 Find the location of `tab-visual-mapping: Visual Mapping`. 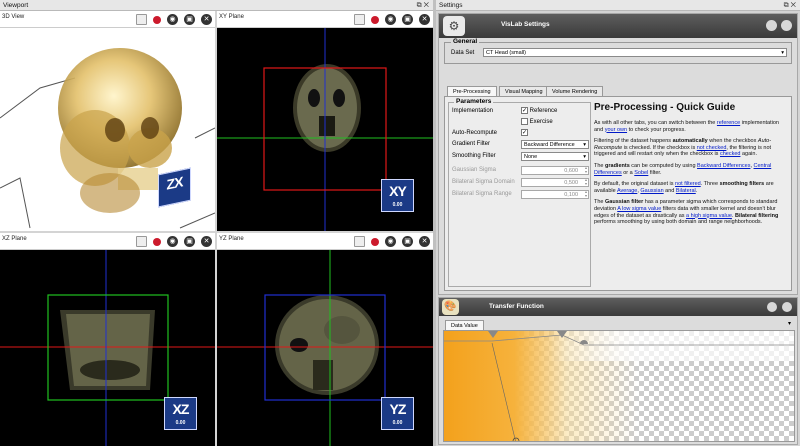

tab-visual-mapping: Visual Mapping is located at coordinates (524, 91).